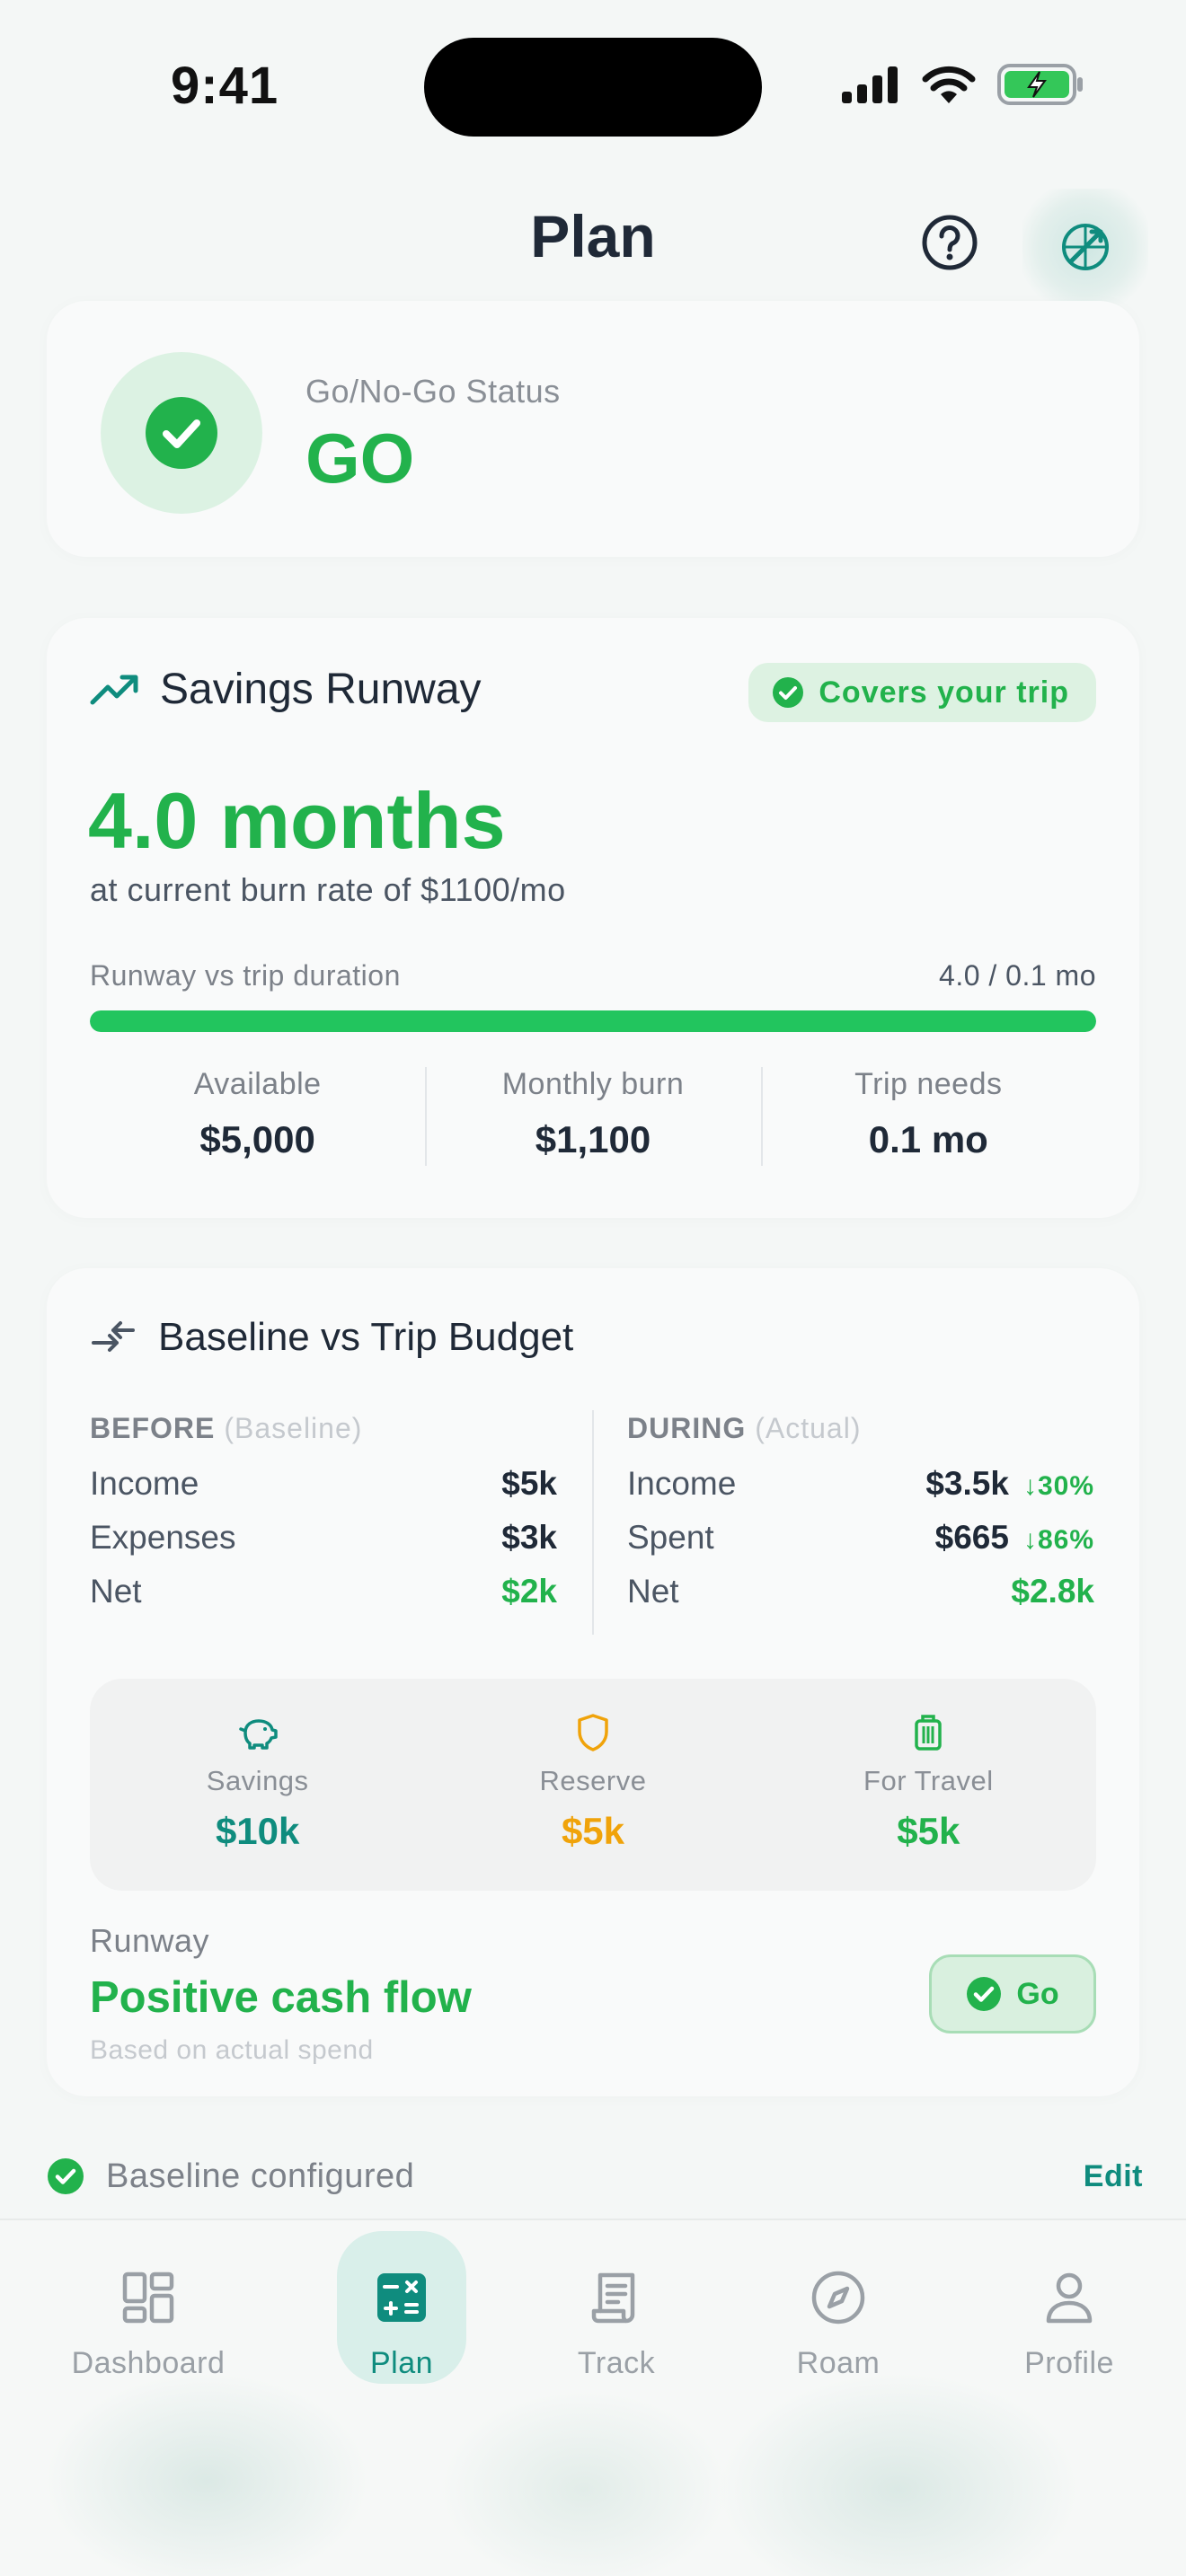 The height and width of the screenshot is (2576, 1186). I want to click on tab-label: Profile, so click(1069, 2363).